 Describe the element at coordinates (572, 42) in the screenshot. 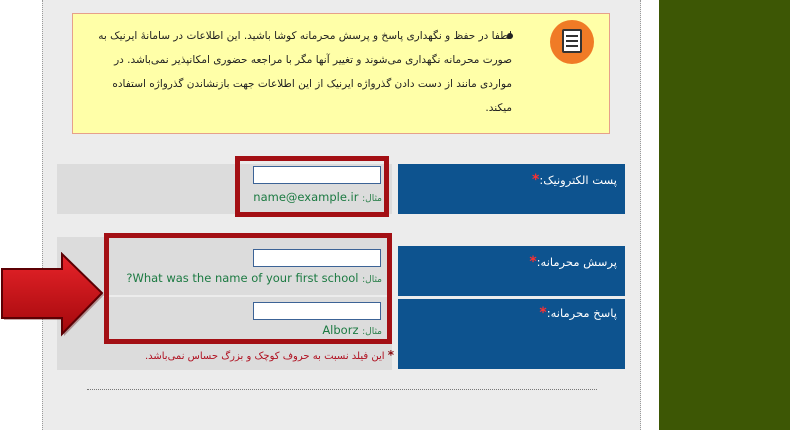

I see `document-icon` at that location.